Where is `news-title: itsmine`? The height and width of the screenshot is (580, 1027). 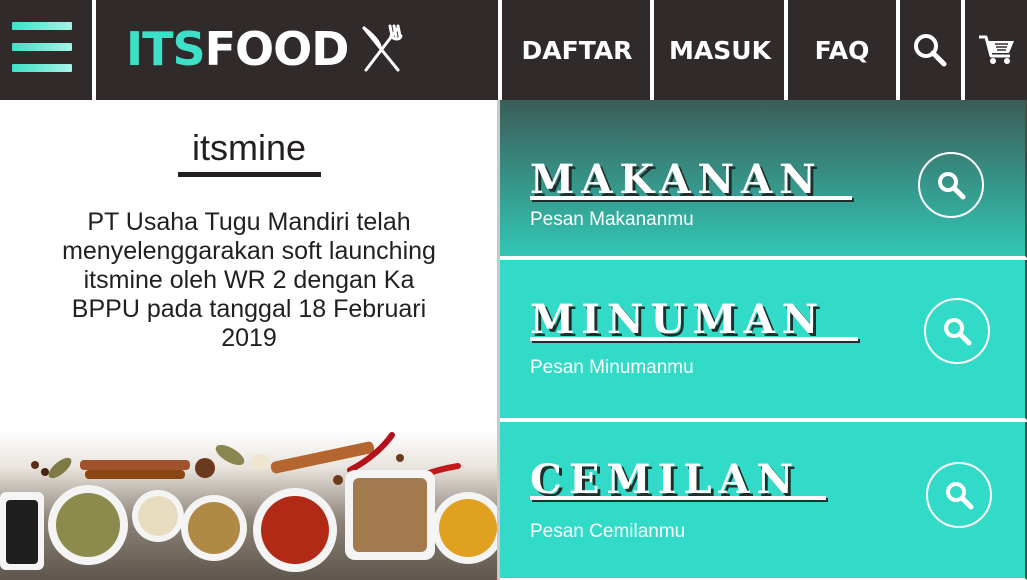 news-title: itsmine is located at coordinates (249, 147).